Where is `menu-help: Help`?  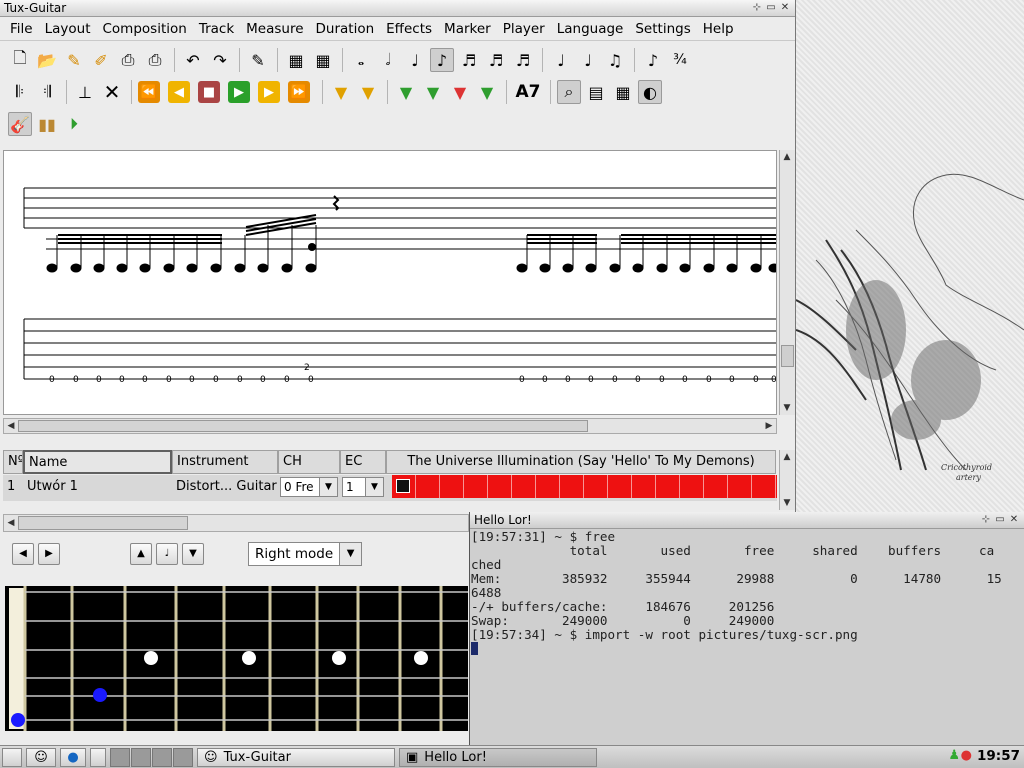
menu-help: Help is located at coordinates (718, 29).